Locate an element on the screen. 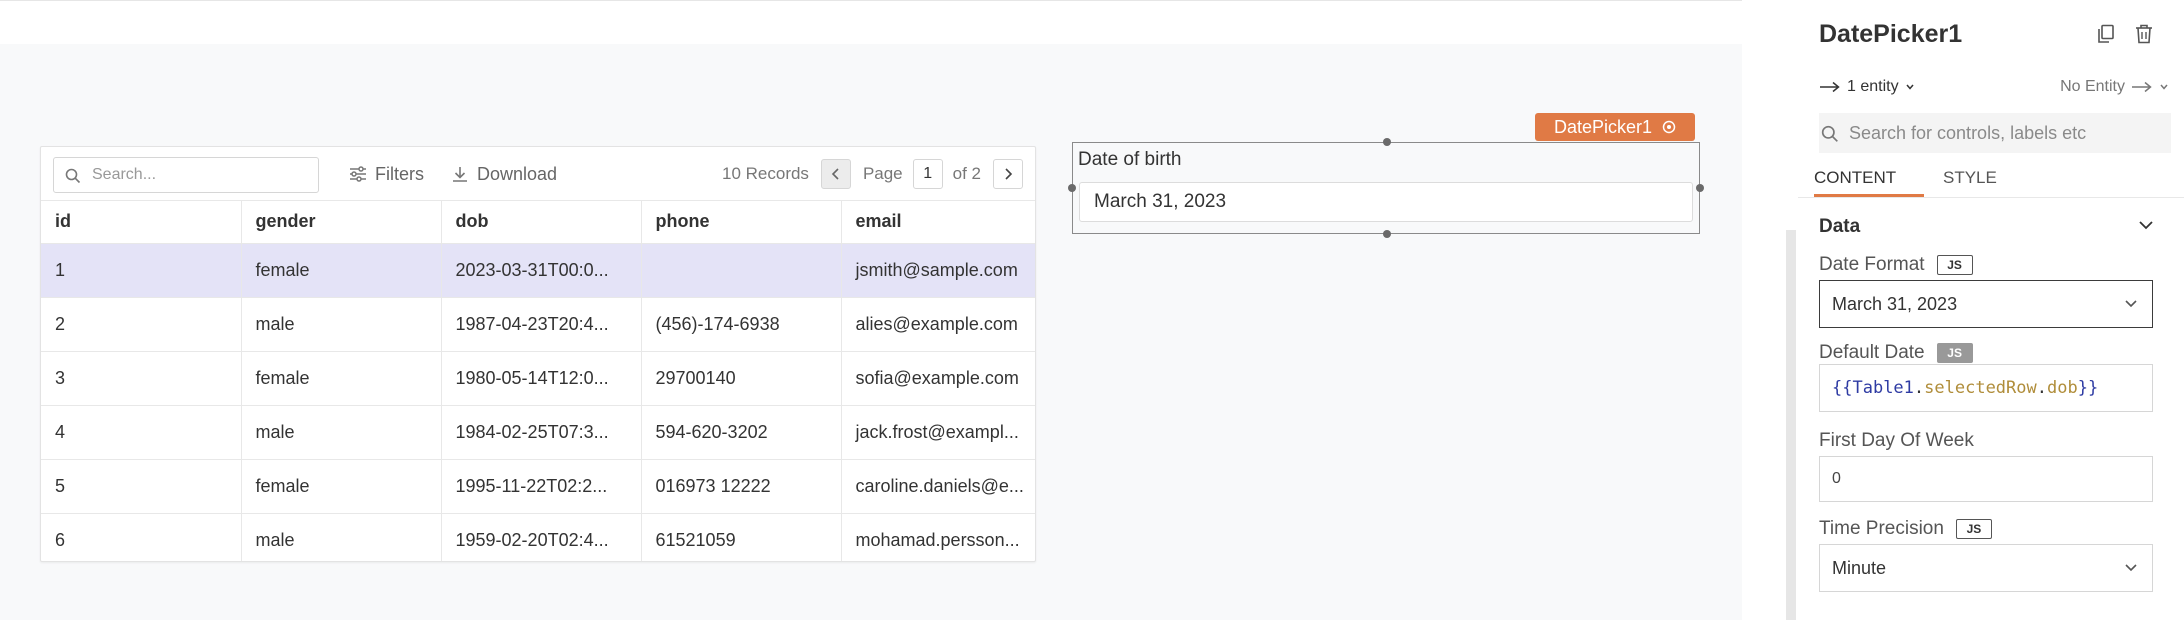 This screenshot has width=2184, height=620. property-search is located at coordinates (1995, 133).